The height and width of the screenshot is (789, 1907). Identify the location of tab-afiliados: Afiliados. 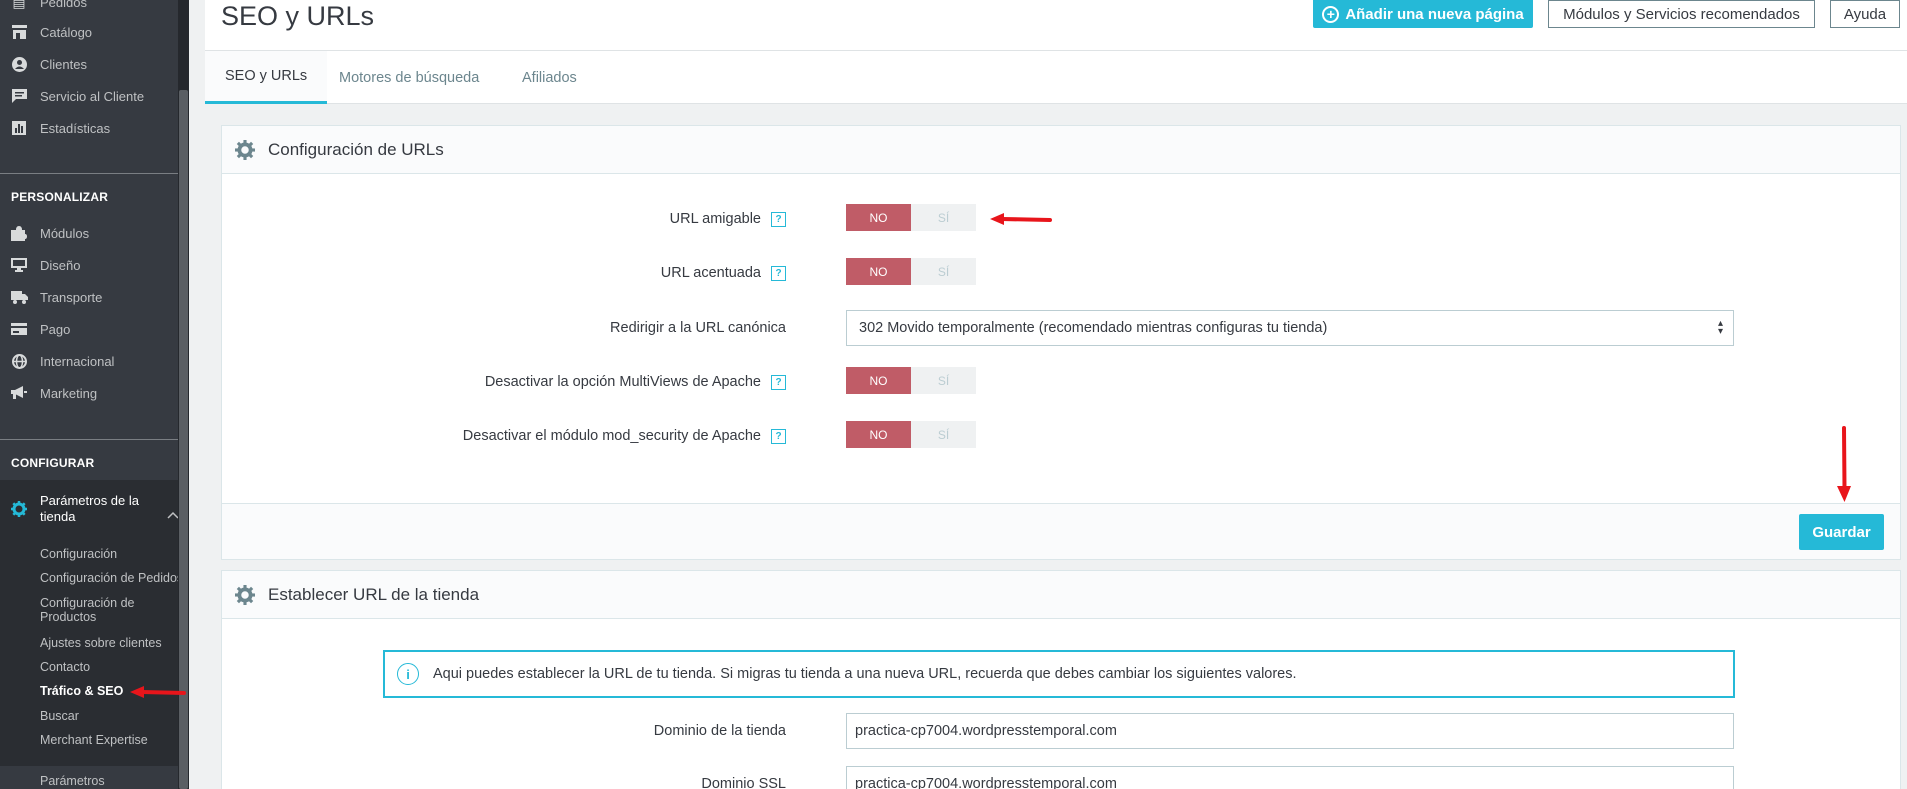
(549, 77).